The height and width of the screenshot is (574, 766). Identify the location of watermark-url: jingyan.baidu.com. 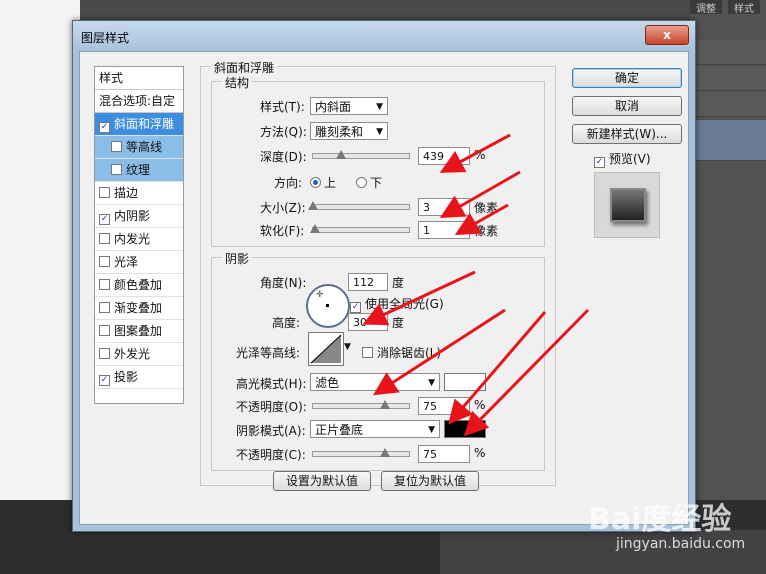
(681, 544).